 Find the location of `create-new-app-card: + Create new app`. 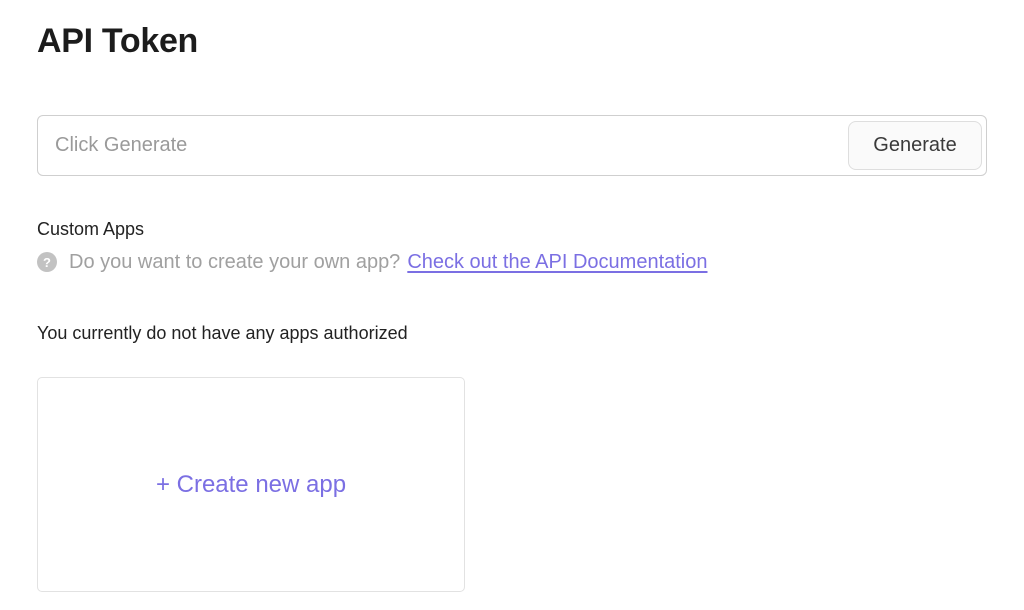

create-new-app-card: + Create new app is located at coordinates (251, 484).